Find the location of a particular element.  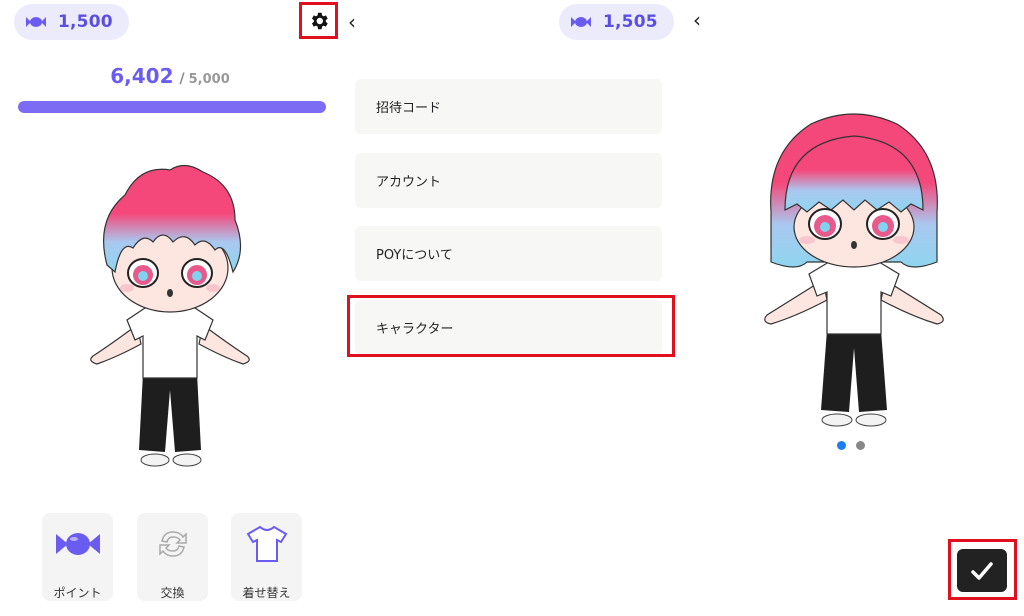

score-progress-bar is located at coordinates (172, 107).